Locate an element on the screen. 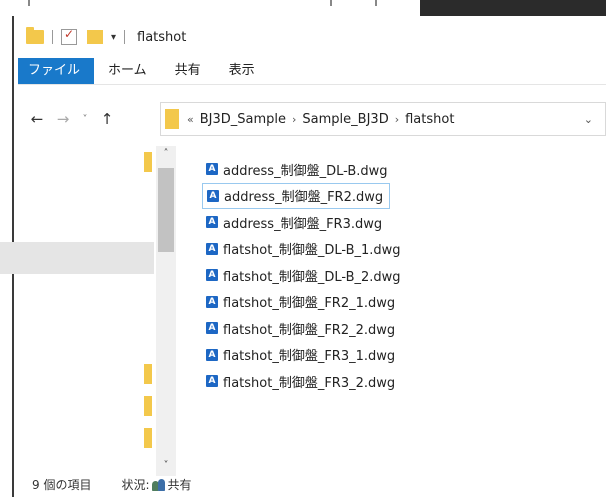 The width and height of the screenshot is (606, 497). file-name: address_制御盤_FR3.dwg is located at coordinates (303, 224).